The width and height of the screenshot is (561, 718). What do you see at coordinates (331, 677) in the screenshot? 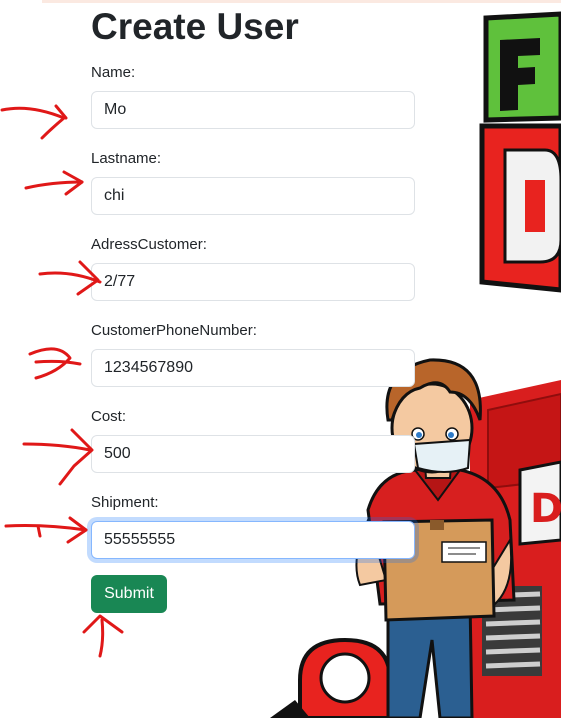
I see `location-pin-graphic` at bounding box center [331, 677].